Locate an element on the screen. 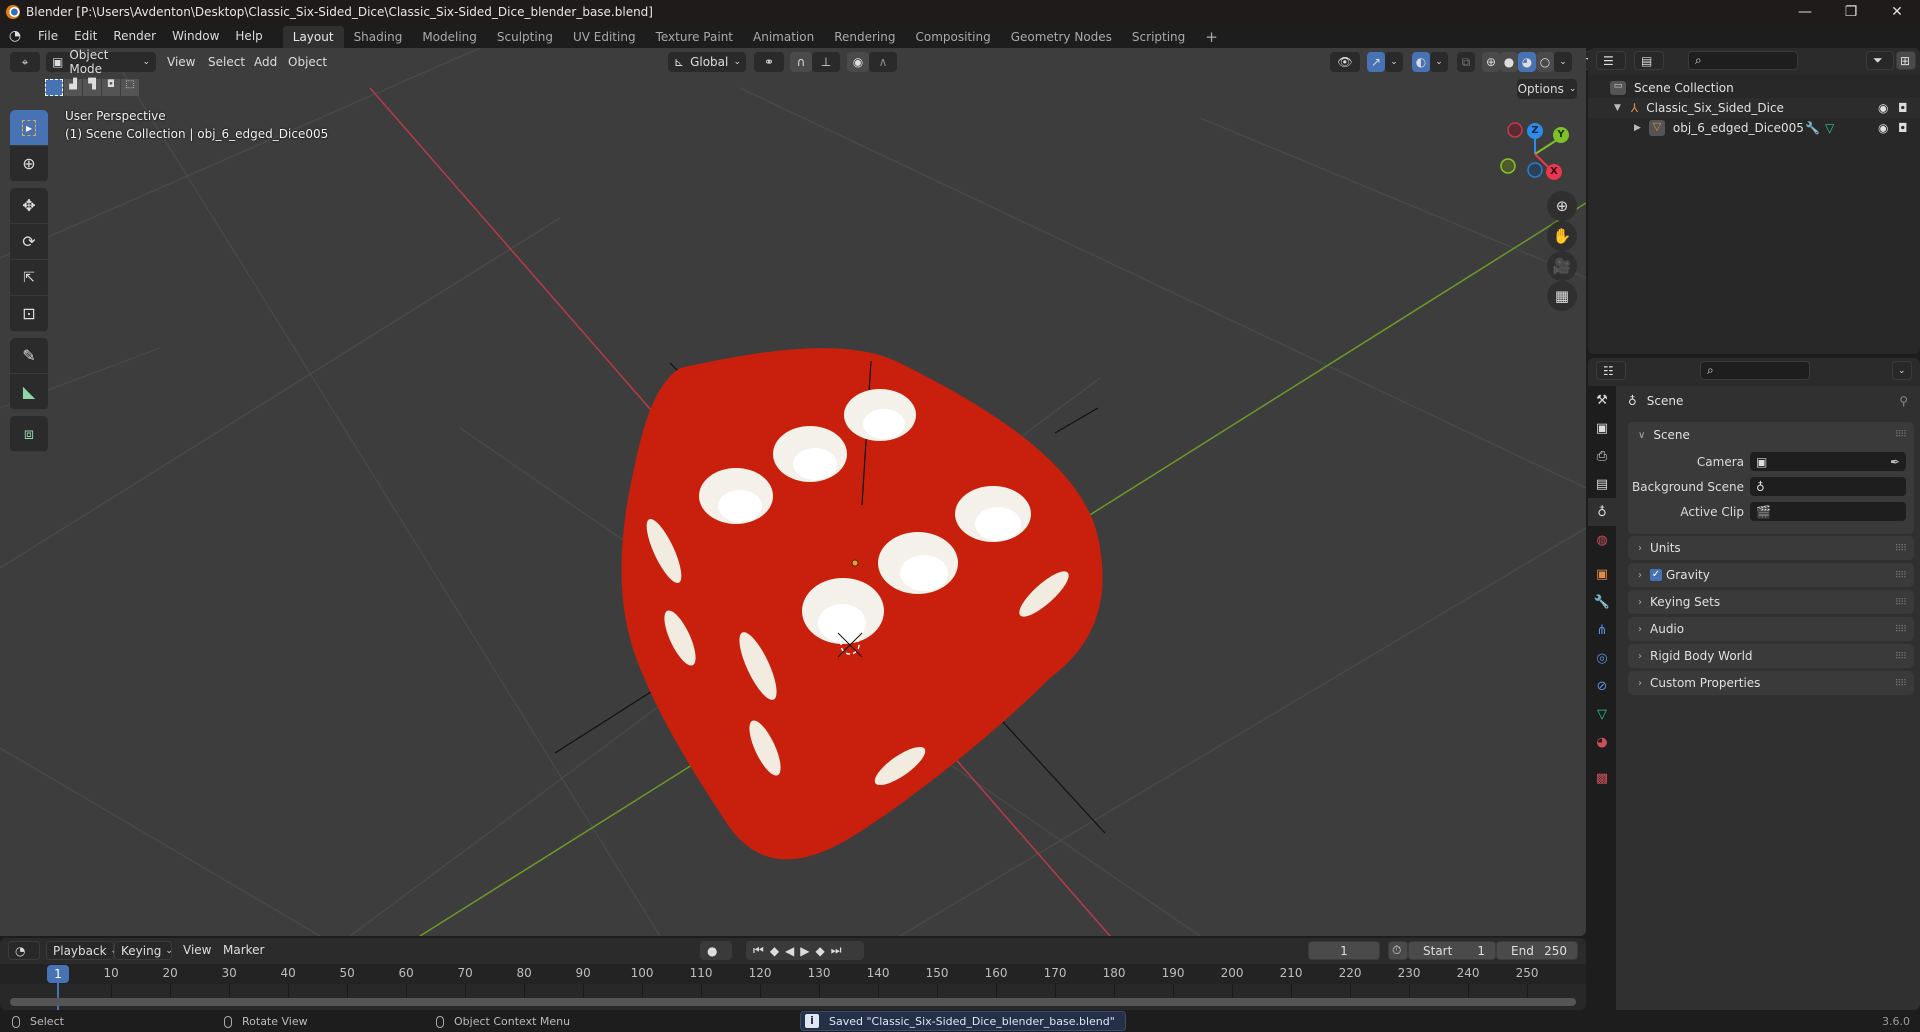 The height and width of the screenshot is (1032, 1920). tab-output: ⎙ is located at coordinates (1602, 456).